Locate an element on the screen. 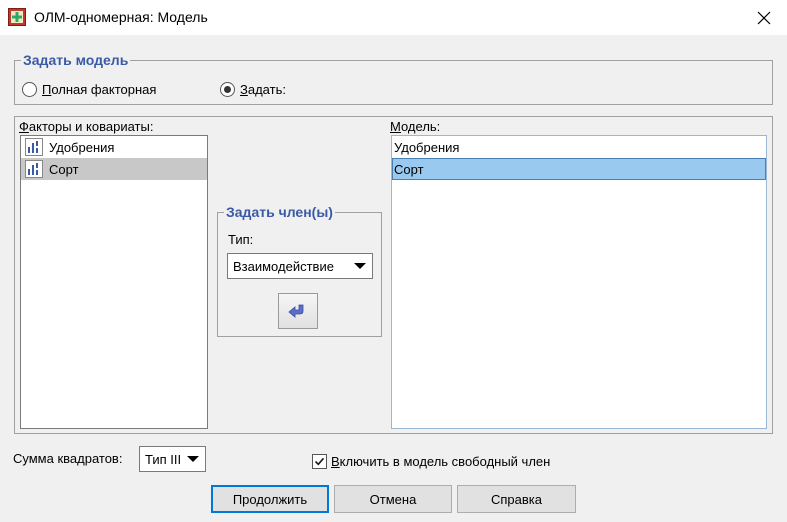  build-term-group: Задать член(ы) Тип: Взаимодействие is located at coordinates (299, 270).